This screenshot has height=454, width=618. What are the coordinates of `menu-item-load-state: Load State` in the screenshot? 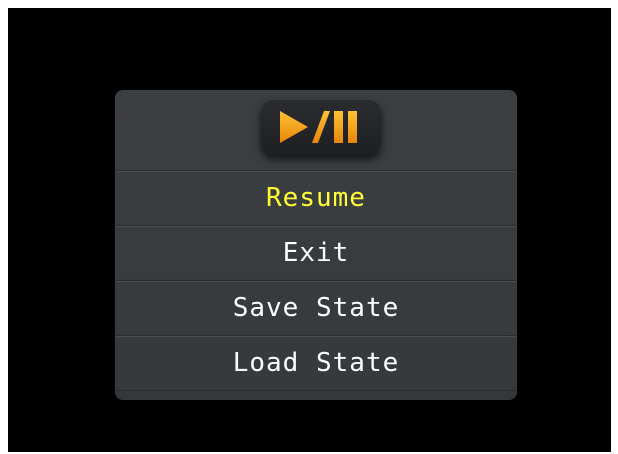 It's located at (316, 363).